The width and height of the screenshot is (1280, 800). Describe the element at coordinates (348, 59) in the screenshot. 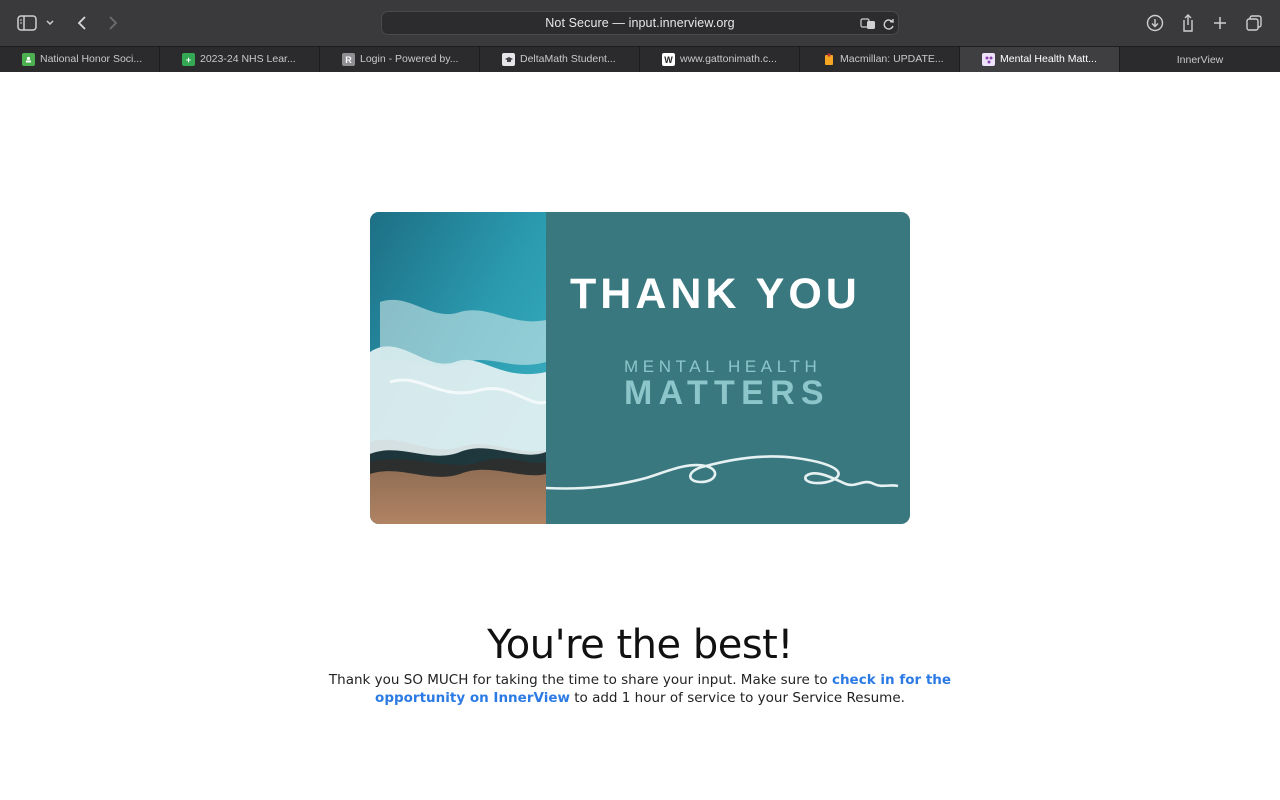

I see `login-r-icon: R` at that location.